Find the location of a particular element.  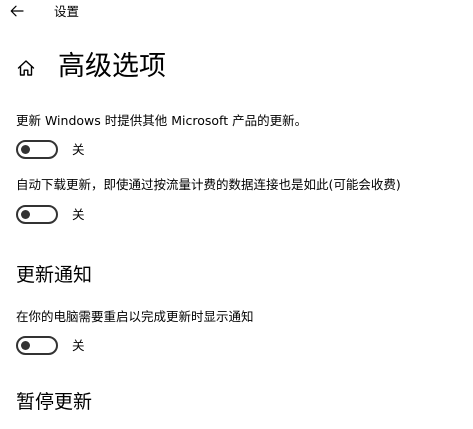

back-arrow-icon is located at coordinates (17, 11).